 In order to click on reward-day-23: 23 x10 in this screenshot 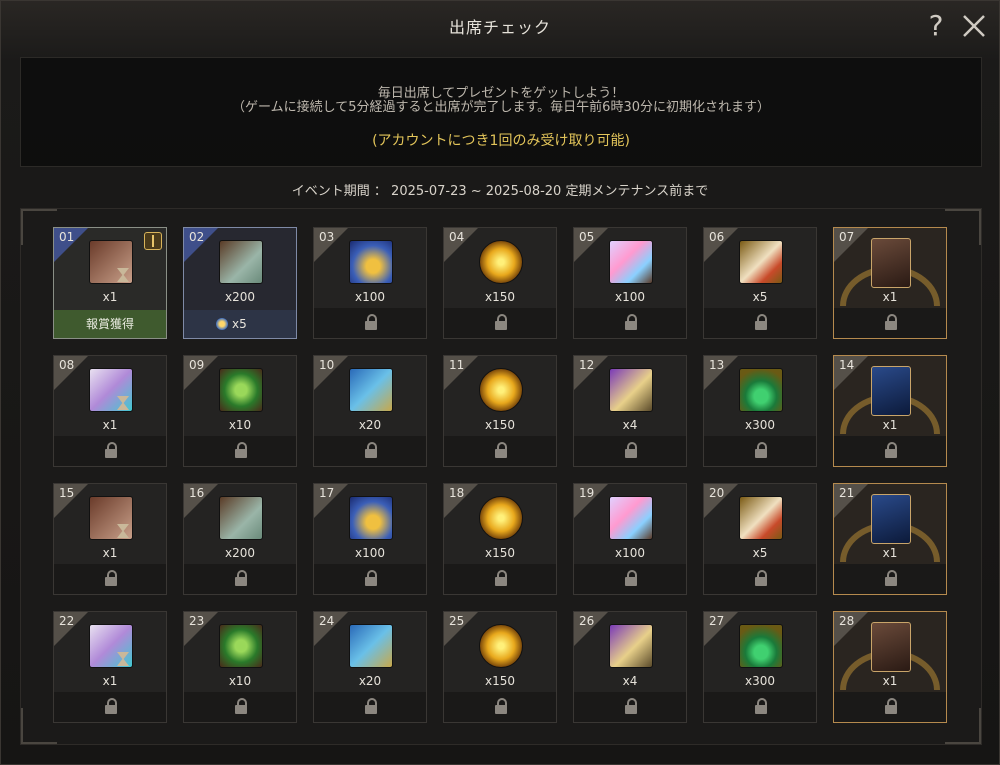, I will do `click(240, 667)`.